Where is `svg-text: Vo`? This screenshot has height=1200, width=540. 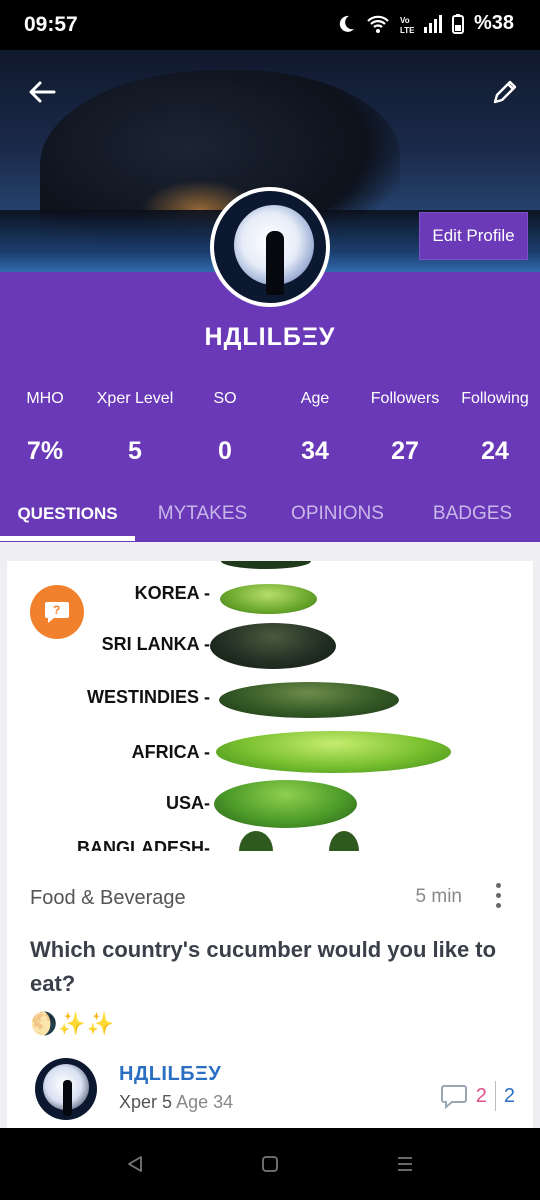 svg-text: Vo is located at coordinates (405, 20).